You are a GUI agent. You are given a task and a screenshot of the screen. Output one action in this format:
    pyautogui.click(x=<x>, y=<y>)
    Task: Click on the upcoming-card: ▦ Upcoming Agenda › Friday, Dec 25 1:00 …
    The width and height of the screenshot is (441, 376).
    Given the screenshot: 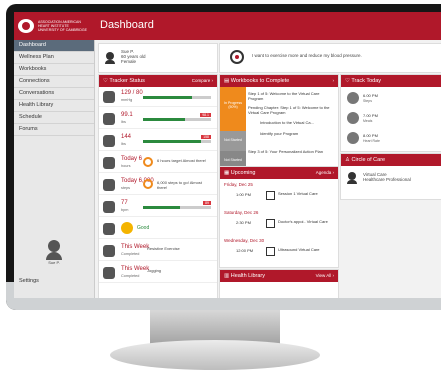 What is the action you would take?
    pyautogui.click(x=279, y=217)
    